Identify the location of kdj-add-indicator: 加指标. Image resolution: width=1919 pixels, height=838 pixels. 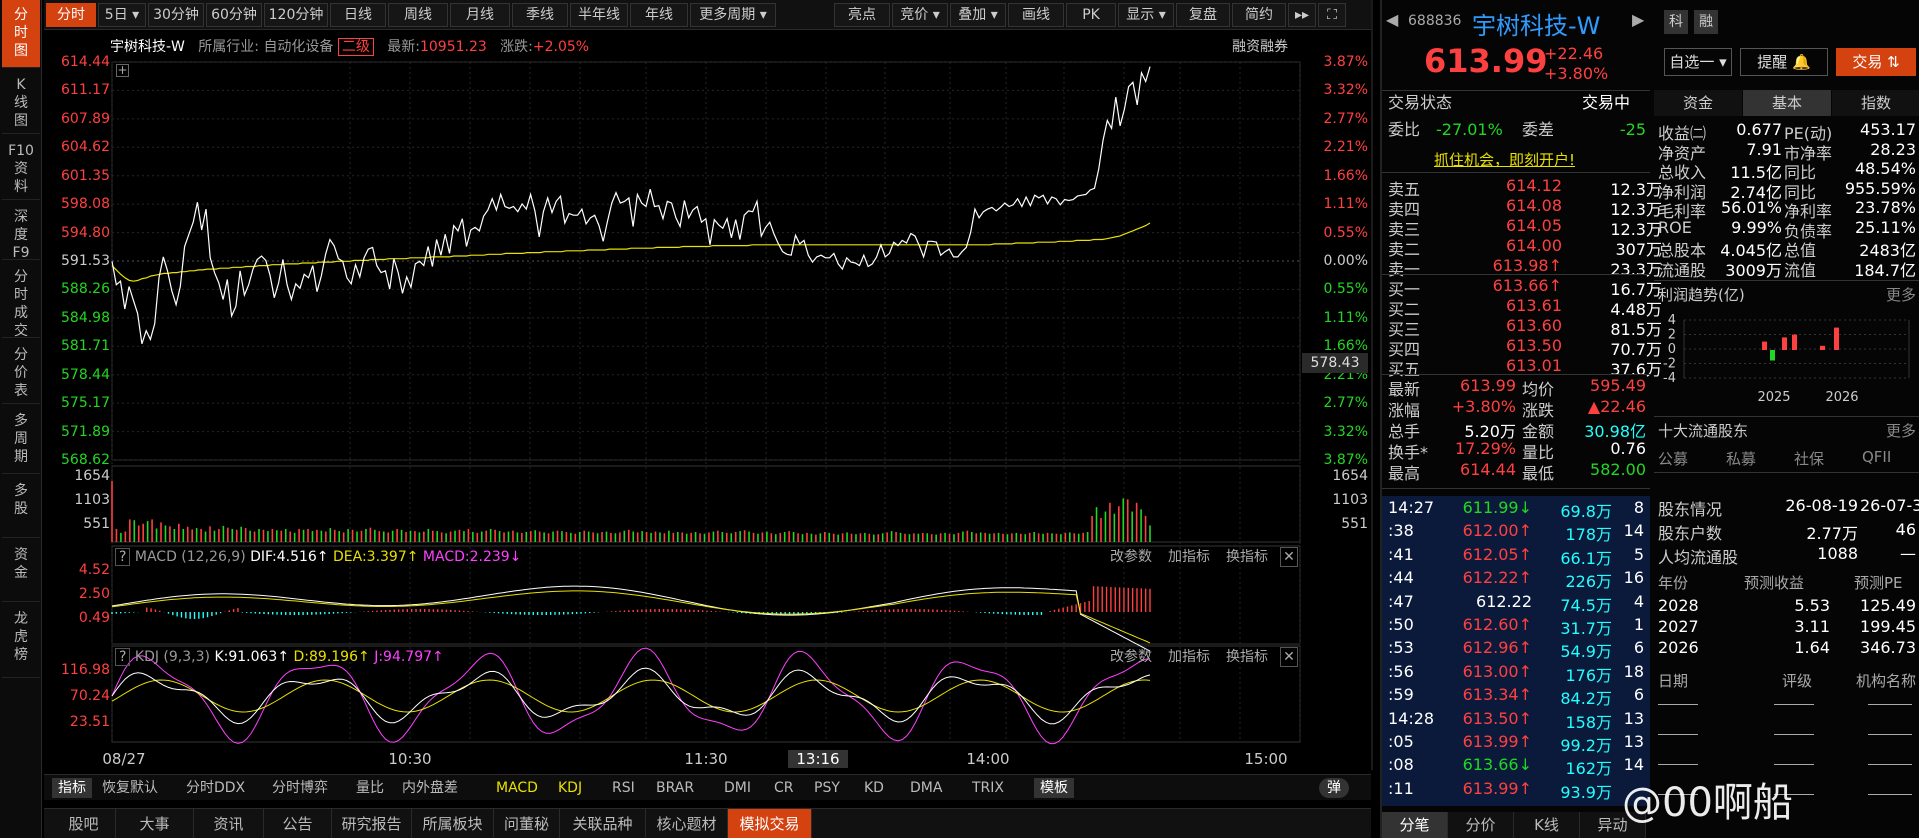
(1189, 657).